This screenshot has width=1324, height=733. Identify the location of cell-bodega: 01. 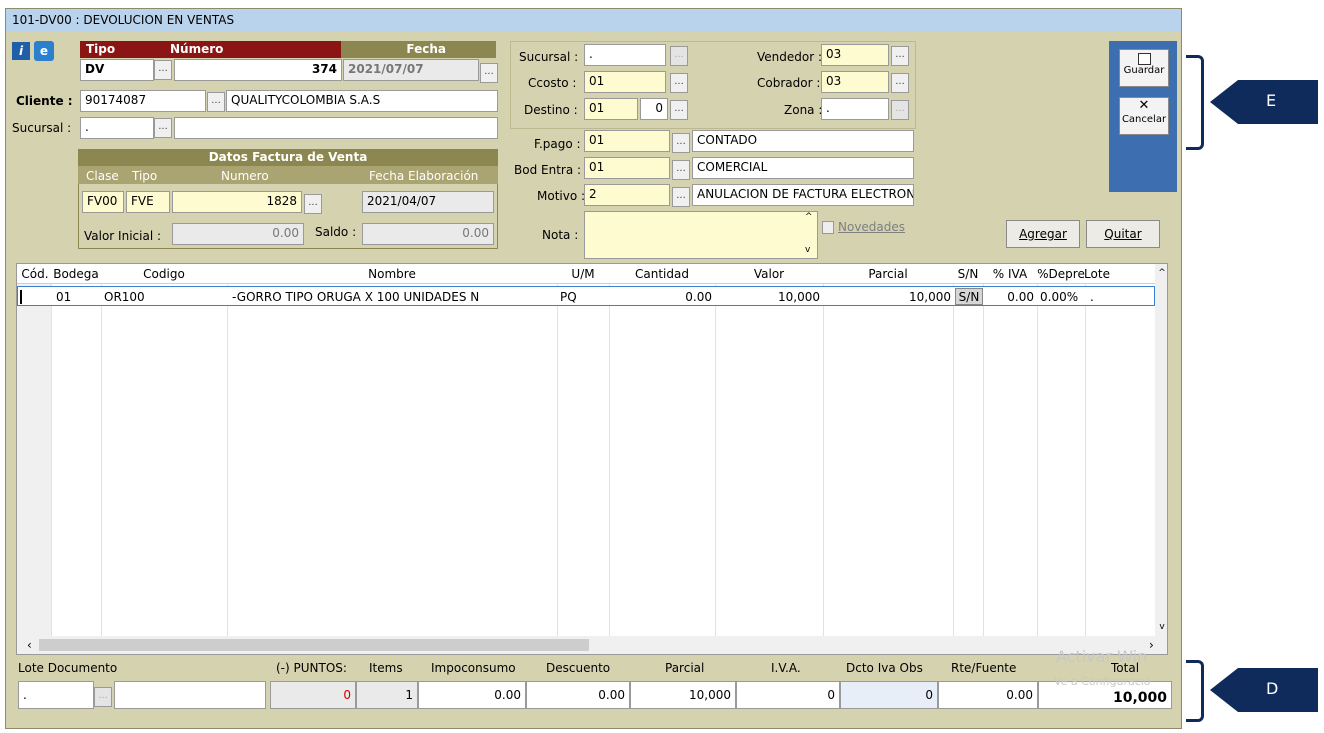
(63, 297).